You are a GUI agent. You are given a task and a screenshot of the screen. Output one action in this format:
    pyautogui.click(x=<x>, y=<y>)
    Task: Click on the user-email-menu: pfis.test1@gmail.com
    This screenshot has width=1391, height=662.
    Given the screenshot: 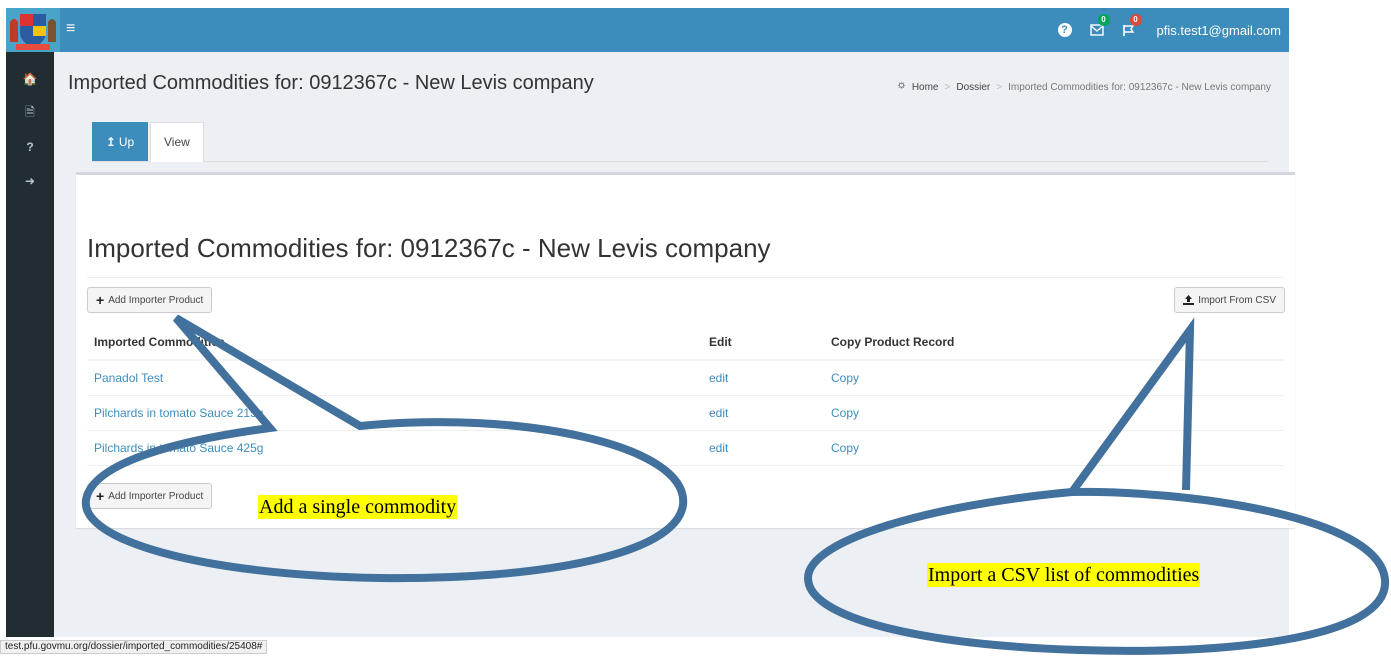 What is the action you would take?
    pyautogui.click(x=1217, y=30)
    